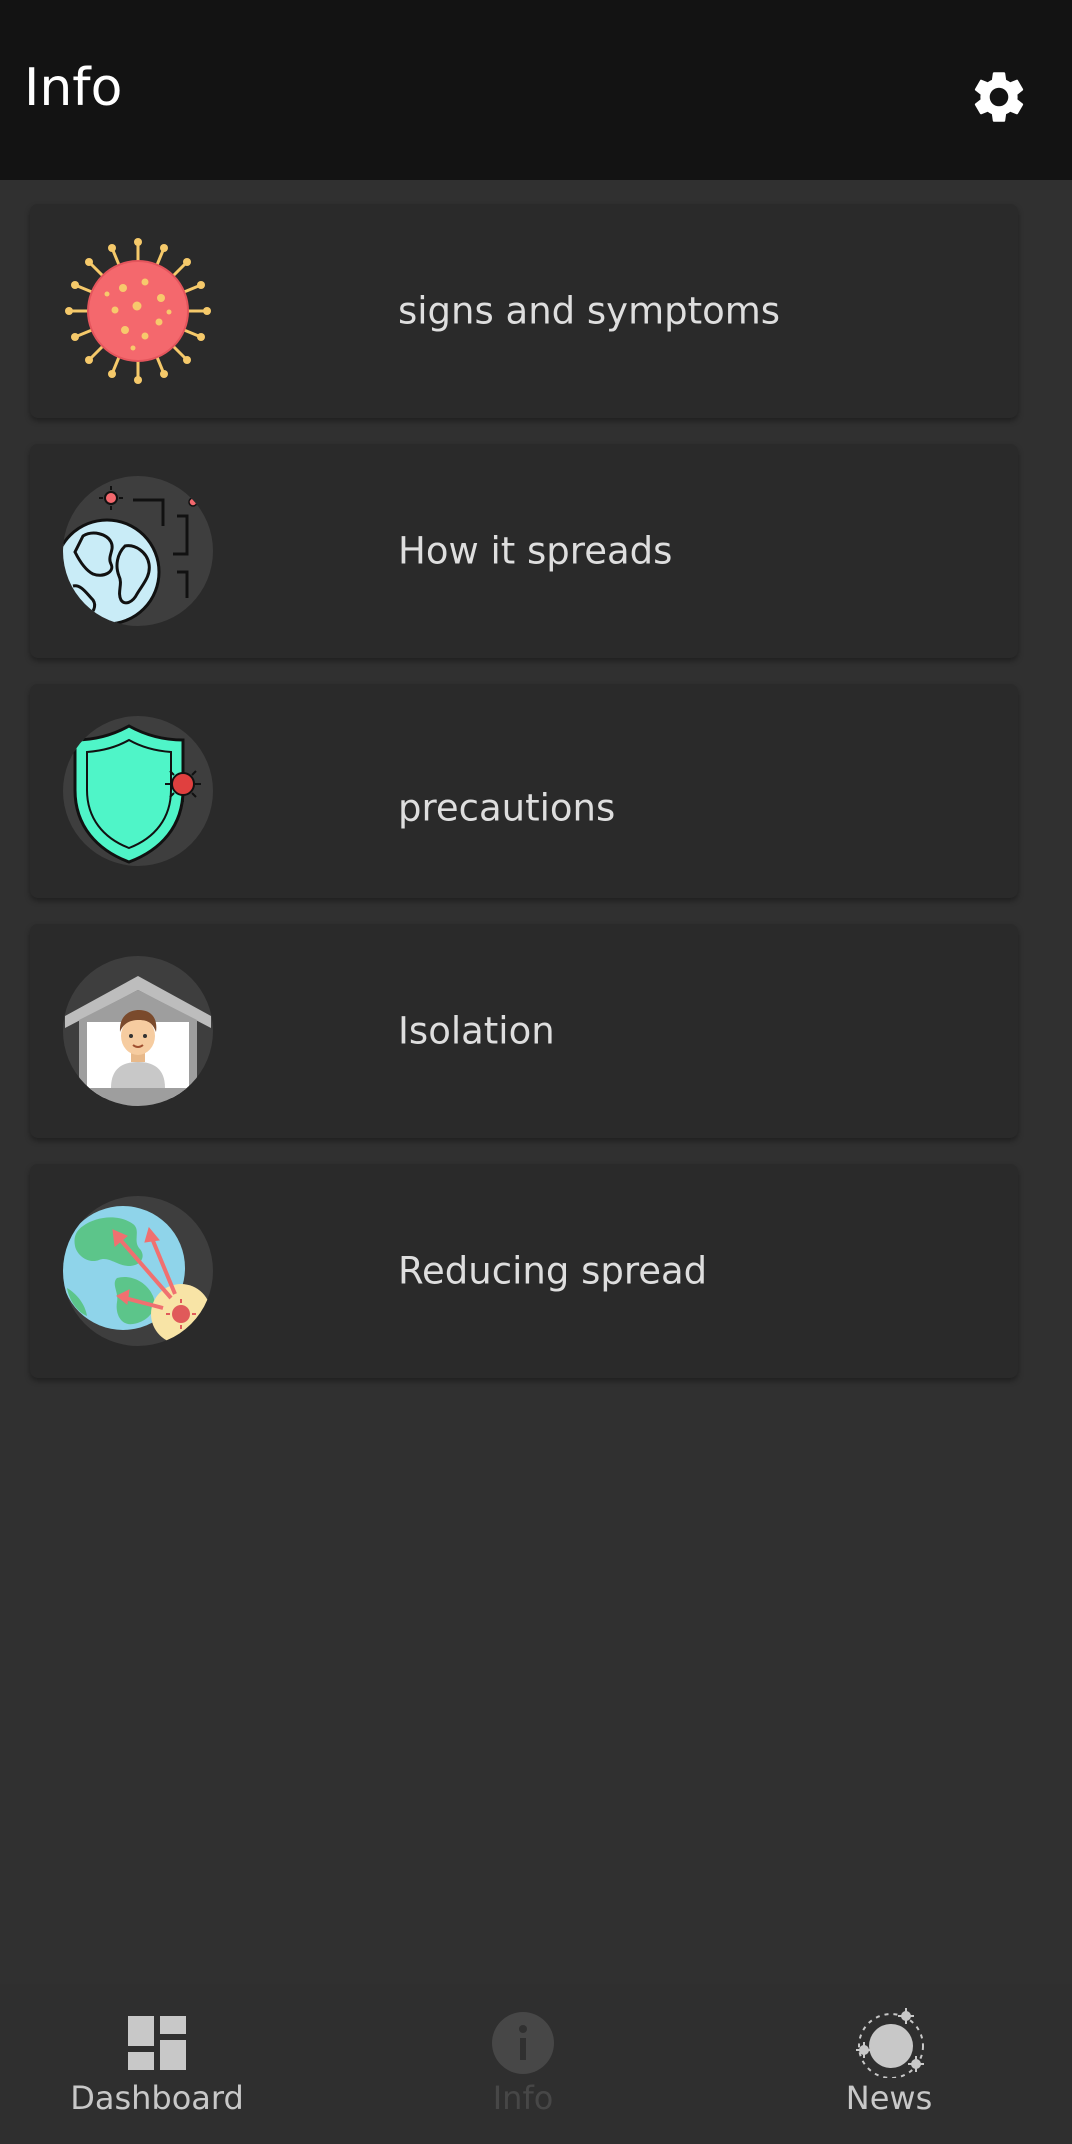 This screenshot has width=1072, height=2144. Describe the element at coordinates (523, 2043) in the screenshot. I see `info-icon` at that location.